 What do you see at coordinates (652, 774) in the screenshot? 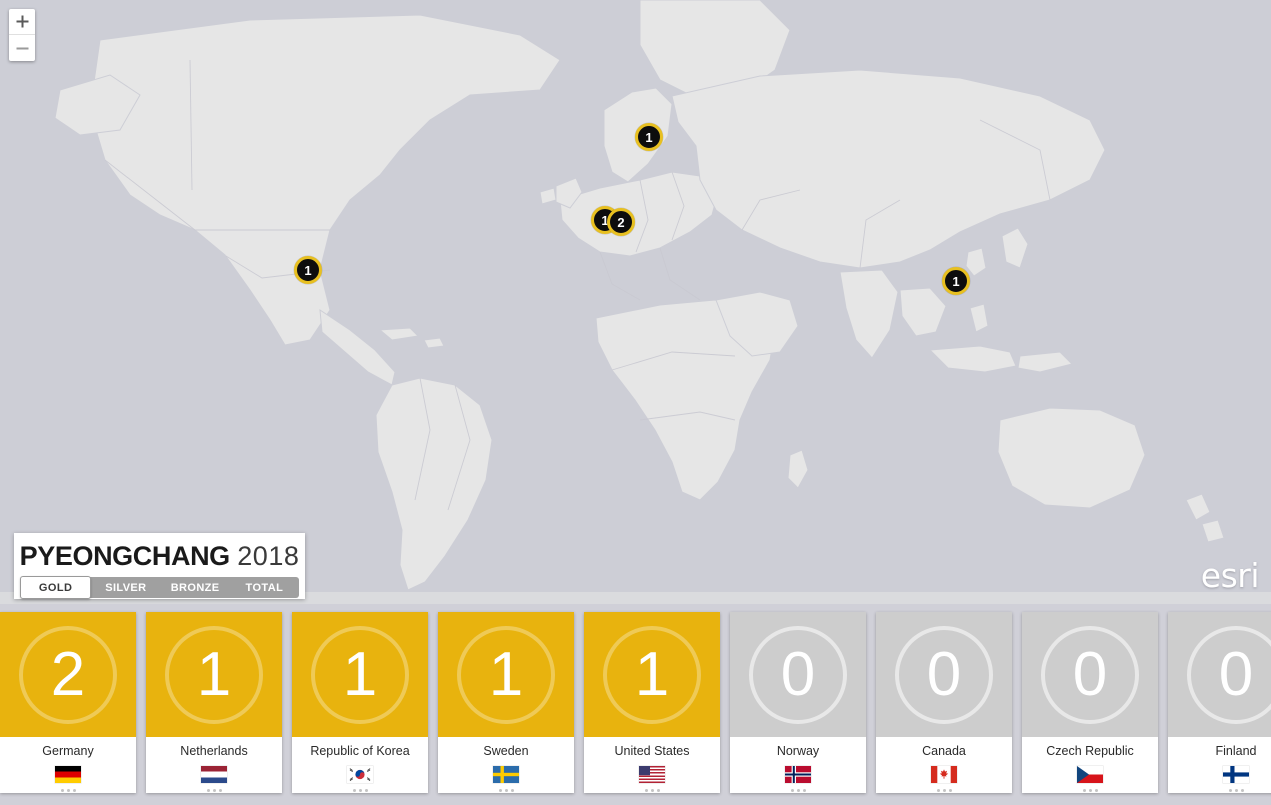
I see `flag-united-states-icon` at bounding box center [652, 774].